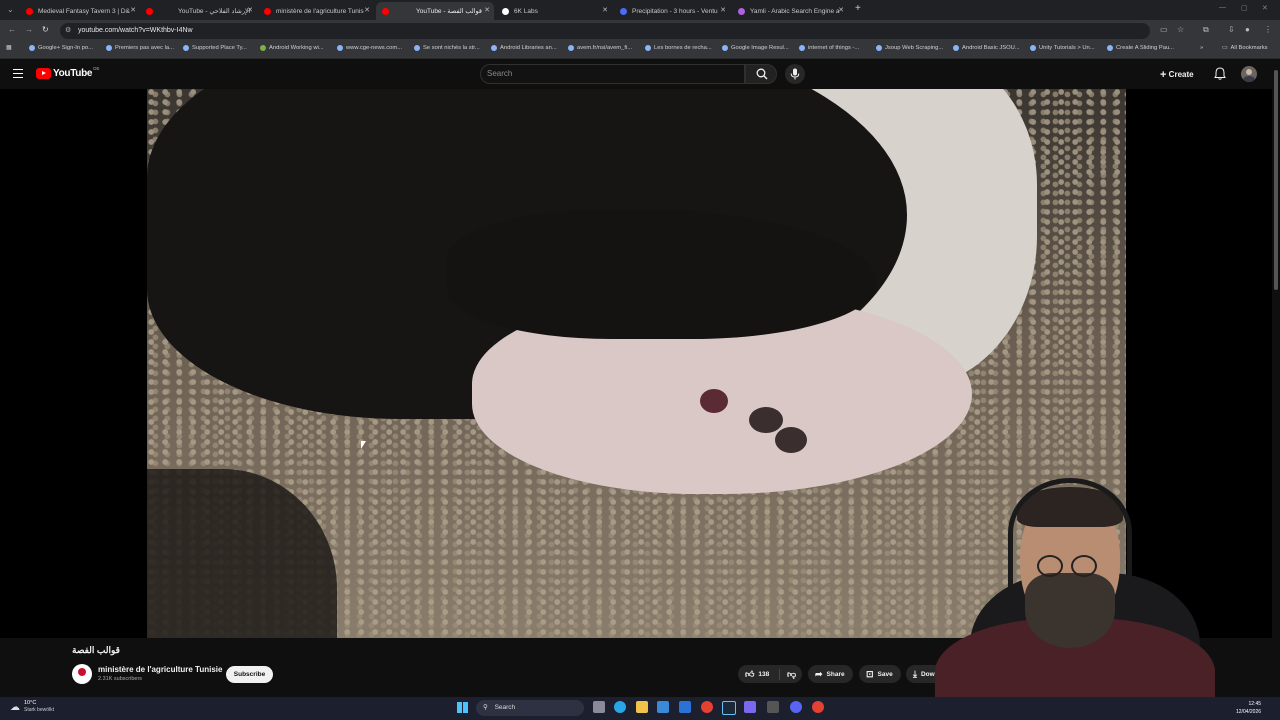 The width and height of the screenshot is (1280, 720). Describe the element at coordinates (729, 708) in the screenshot. I see `steam-icon` at that location.